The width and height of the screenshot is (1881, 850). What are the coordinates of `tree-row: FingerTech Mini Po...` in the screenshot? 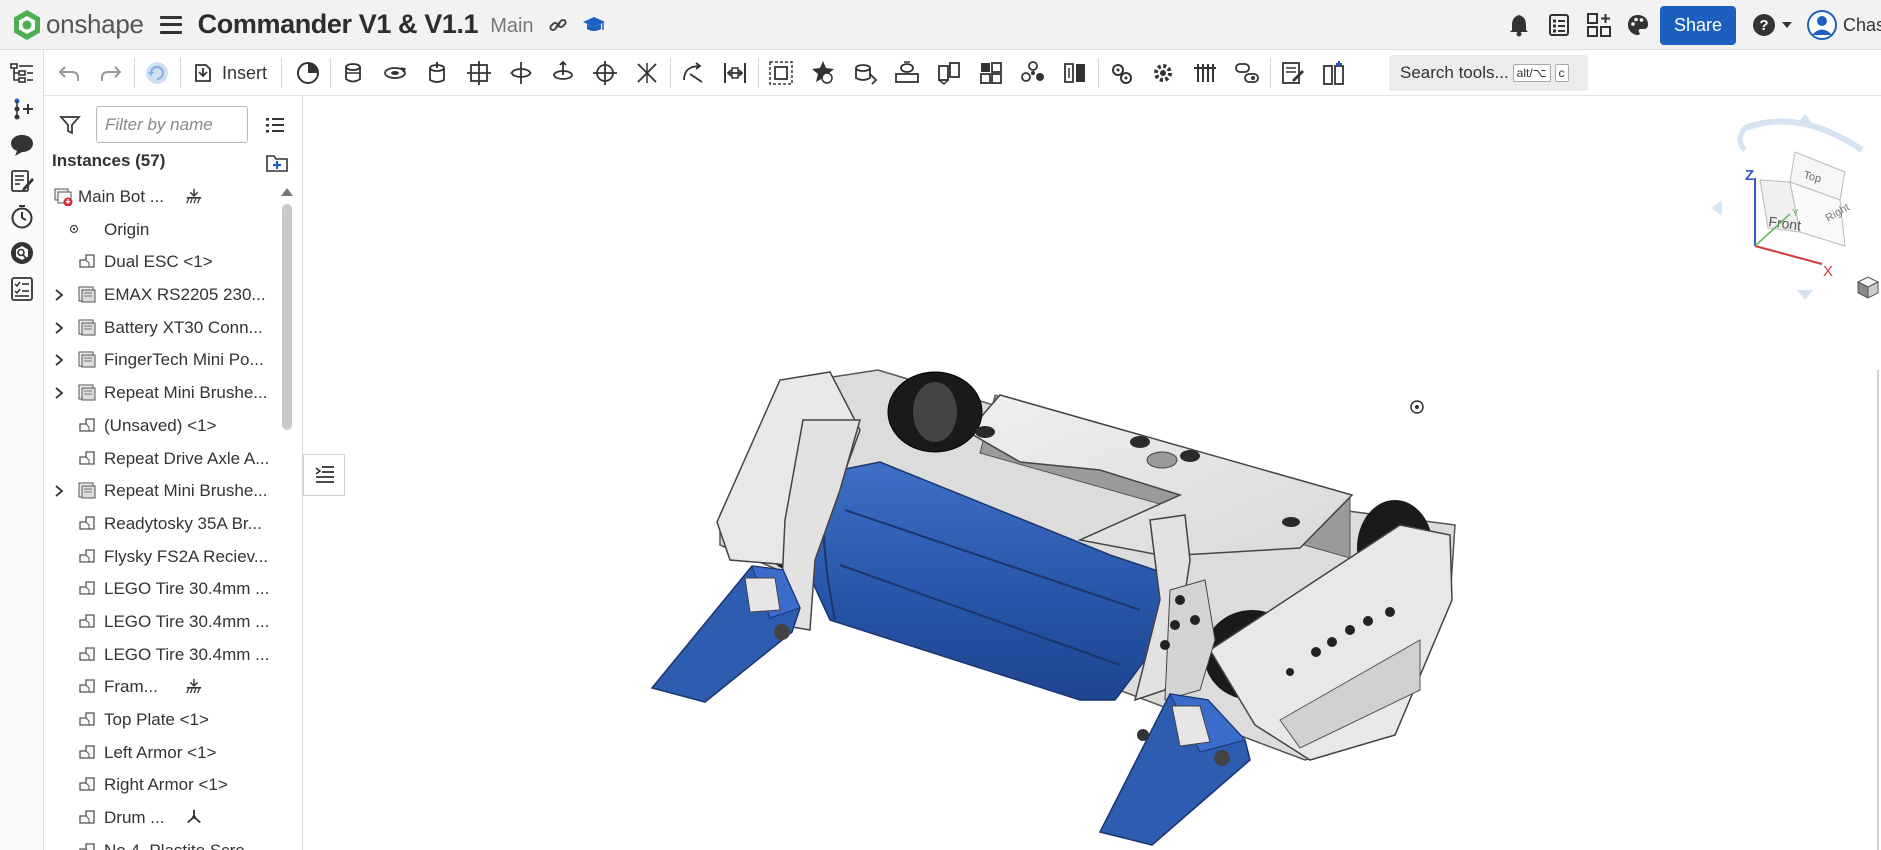 It's located at (162, 359).